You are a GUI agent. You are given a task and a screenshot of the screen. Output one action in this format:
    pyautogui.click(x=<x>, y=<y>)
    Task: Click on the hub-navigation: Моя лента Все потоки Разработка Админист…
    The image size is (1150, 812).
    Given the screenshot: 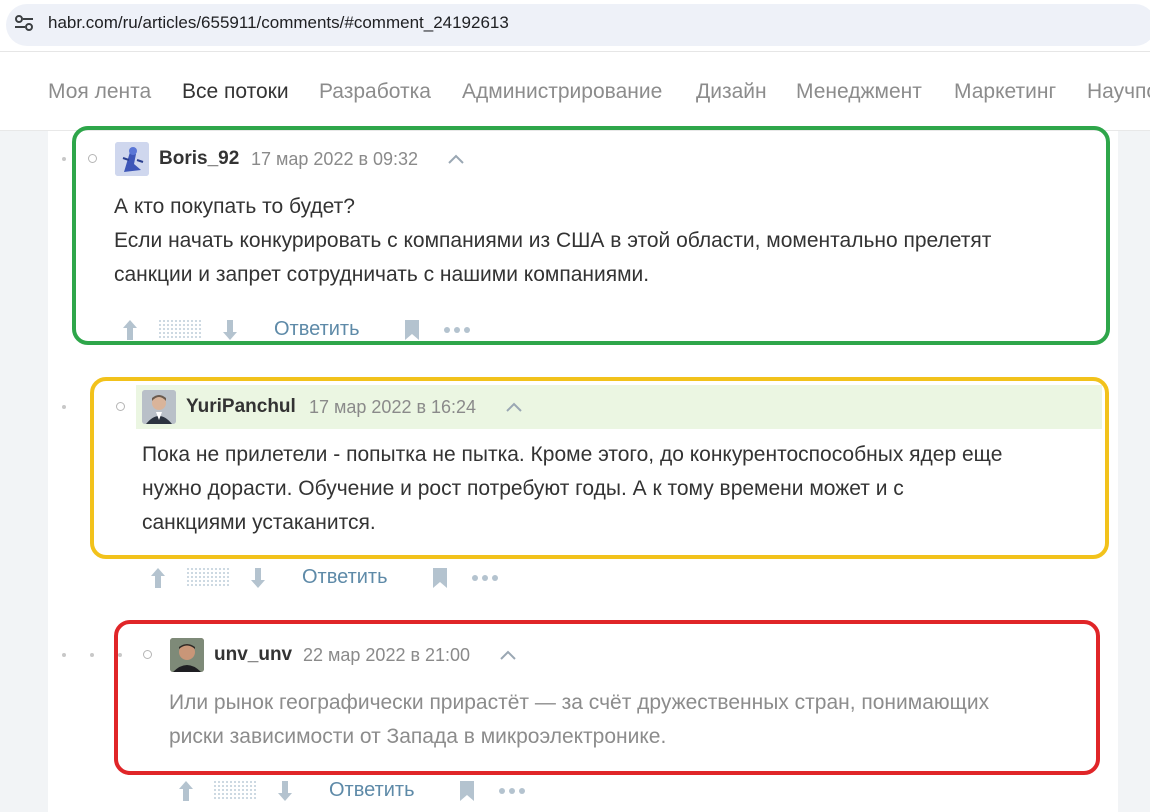 What is the action you would take?
    pyautogui.click(x=575, y=92)
    